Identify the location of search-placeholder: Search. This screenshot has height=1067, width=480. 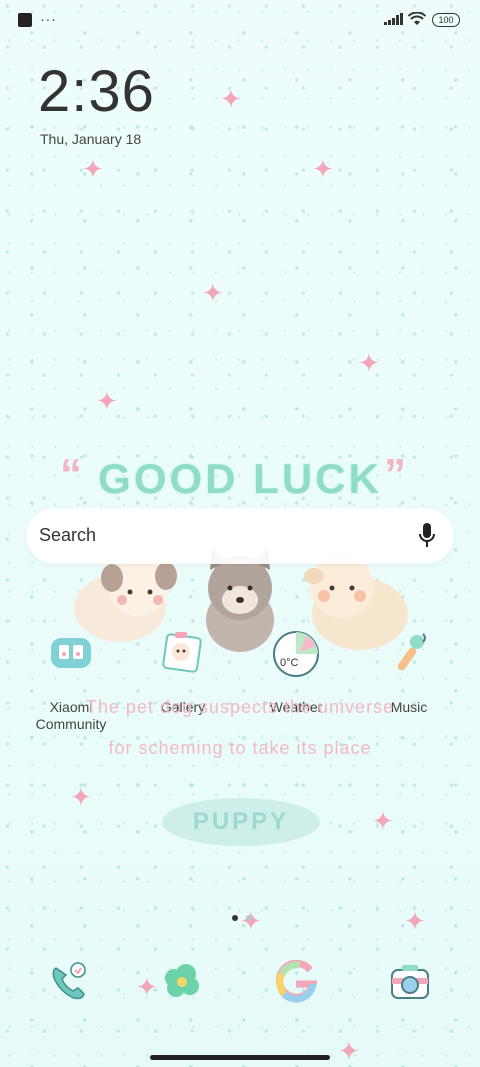
(68, 535).